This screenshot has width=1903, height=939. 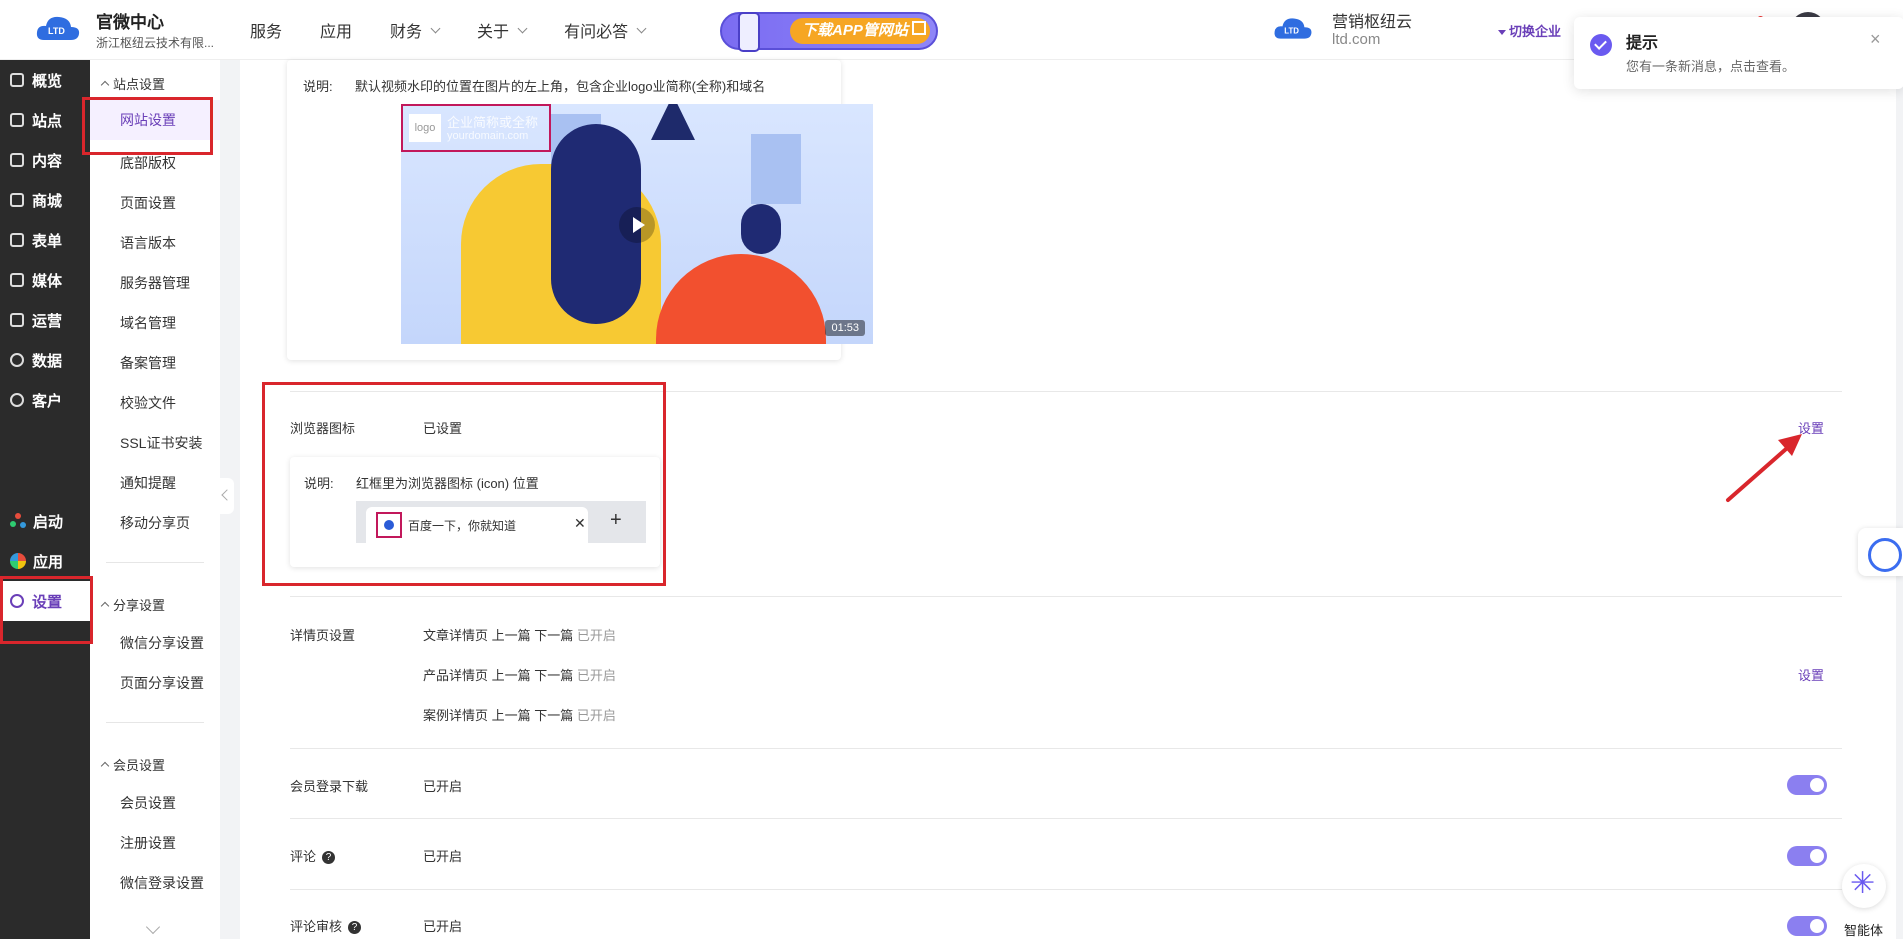 I want to click on subnav-verify-file: 校验文件, so click(x=148, y=403).